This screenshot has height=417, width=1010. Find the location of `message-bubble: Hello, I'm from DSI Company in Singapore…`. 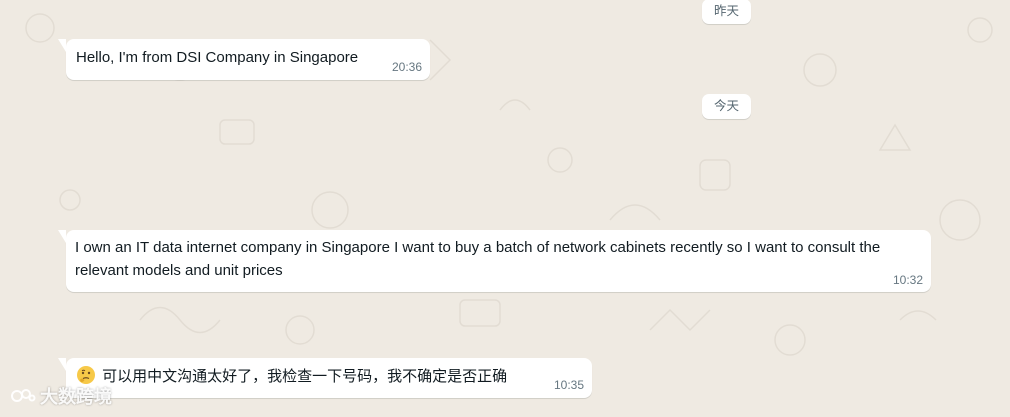

message-bubble: Hello, I'm from DSI Company in Singapore… is located at coordinates (244, 59).